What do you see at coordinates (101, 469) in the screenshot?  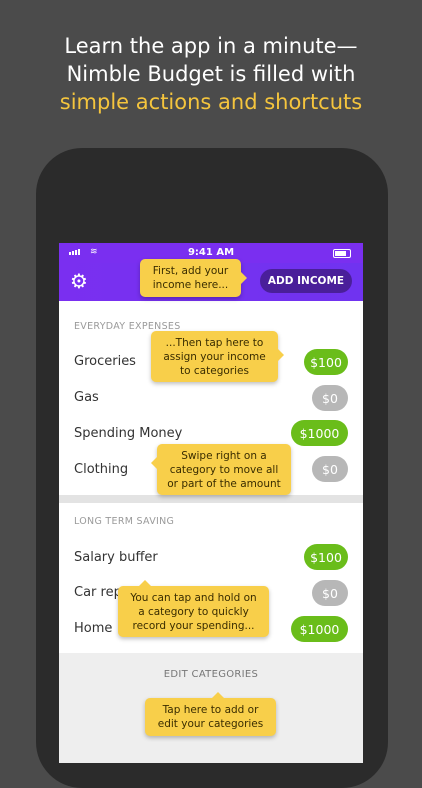 I see `category-clothing: Clothing` at bounding box center [101, 469].